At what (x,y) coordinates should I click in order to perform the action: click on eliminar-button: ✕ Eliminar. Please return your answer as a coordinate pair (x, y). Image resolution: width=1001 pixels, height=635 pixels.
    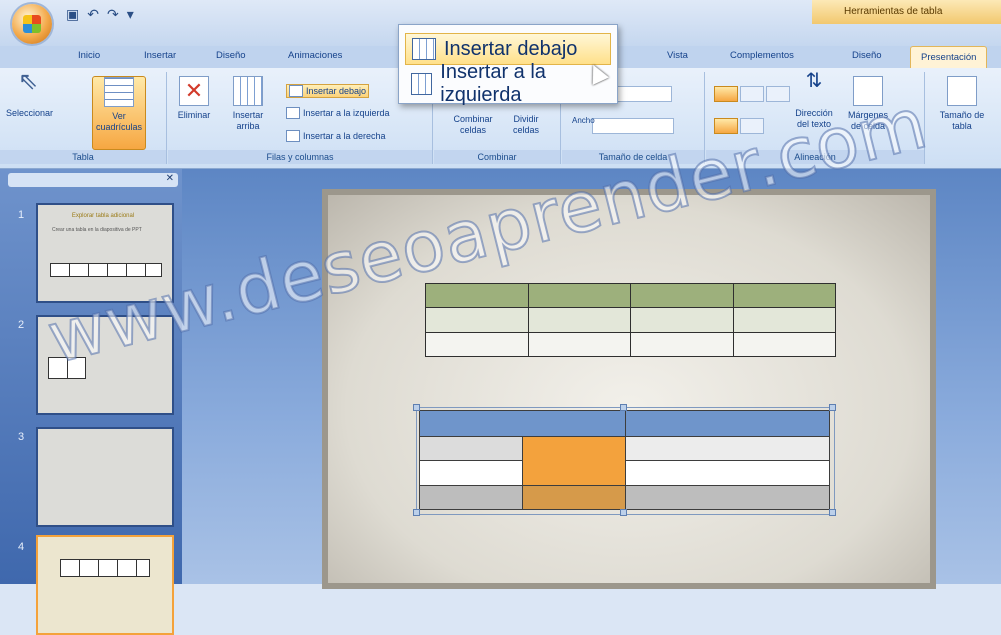
    Looking at the image, I should click on (194, 98).